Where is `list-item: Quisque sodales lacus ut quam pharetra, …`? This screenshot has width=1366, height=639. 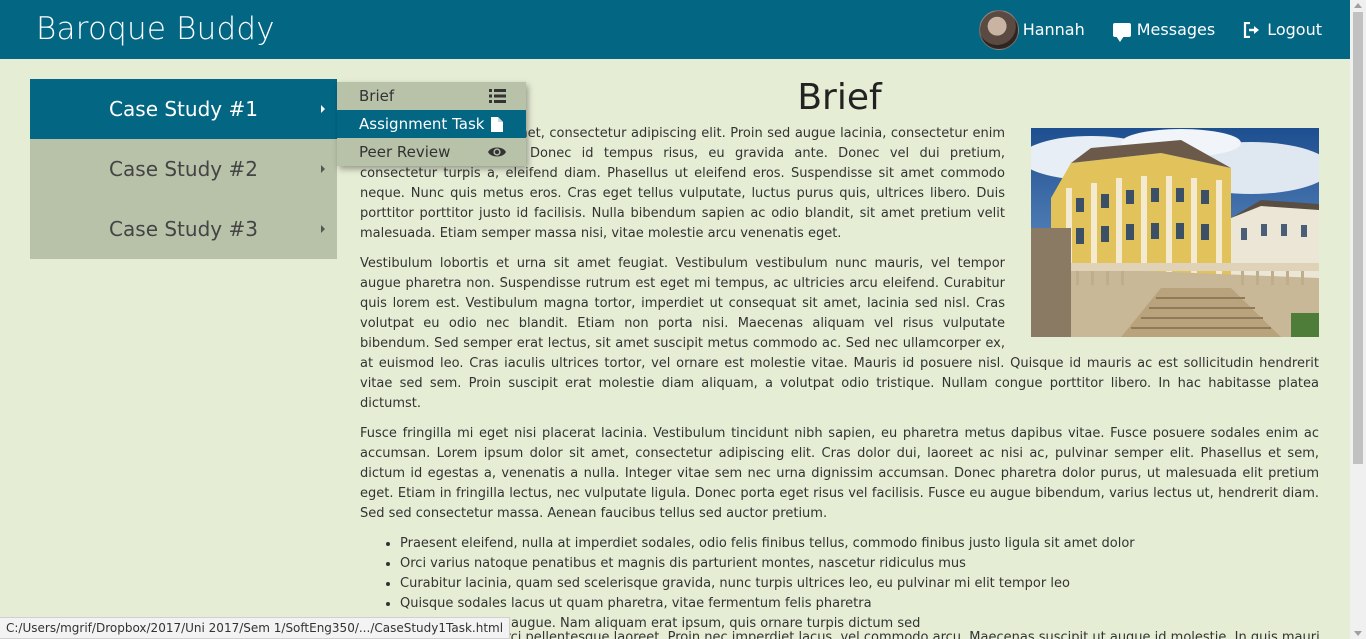
list-item: Quisque sodales lacus ut quam pharetra, … is located at coordinates (859, 604).